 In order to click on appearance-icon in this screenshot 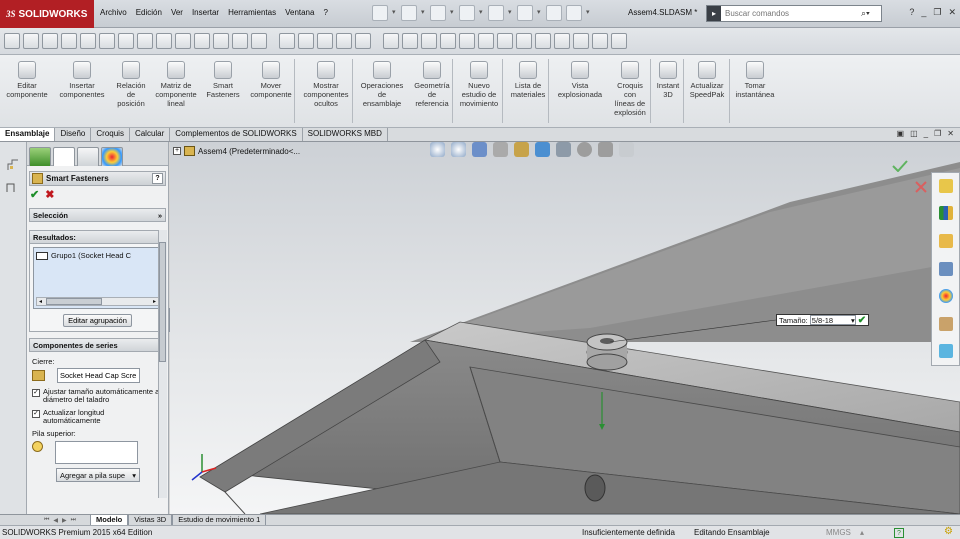, I will do `click(946, 296)`.